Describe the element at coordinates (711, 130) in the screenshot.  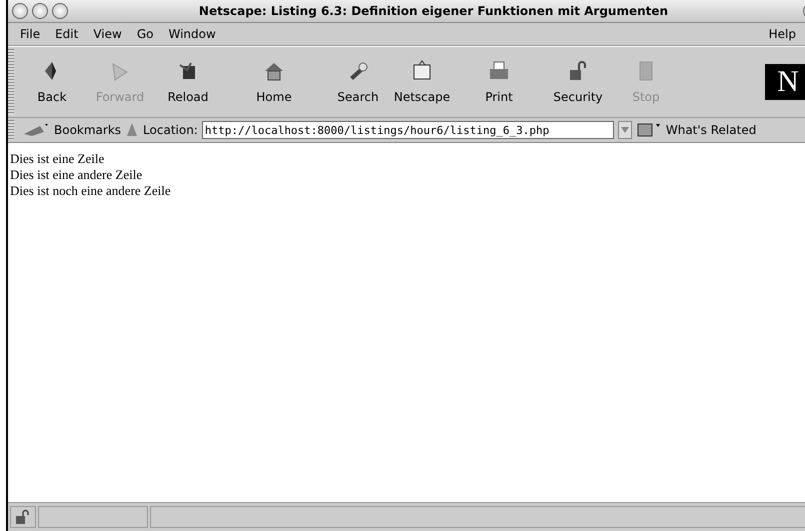
I see `whats-related-button: What's Related` at that location.